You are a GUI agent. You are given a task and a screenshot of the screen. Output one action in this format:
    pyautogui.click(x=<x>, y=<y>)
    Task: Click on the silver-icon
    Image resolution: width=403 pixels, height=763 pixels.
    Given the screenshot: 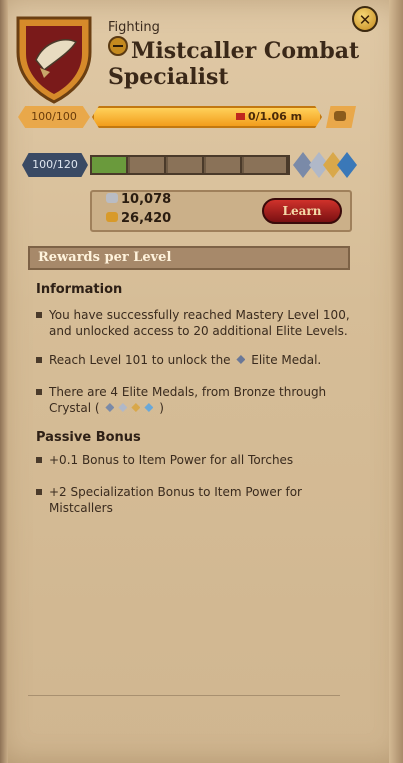 What is the action you would take?
    pyautogui.click(x=112, y=198)
    